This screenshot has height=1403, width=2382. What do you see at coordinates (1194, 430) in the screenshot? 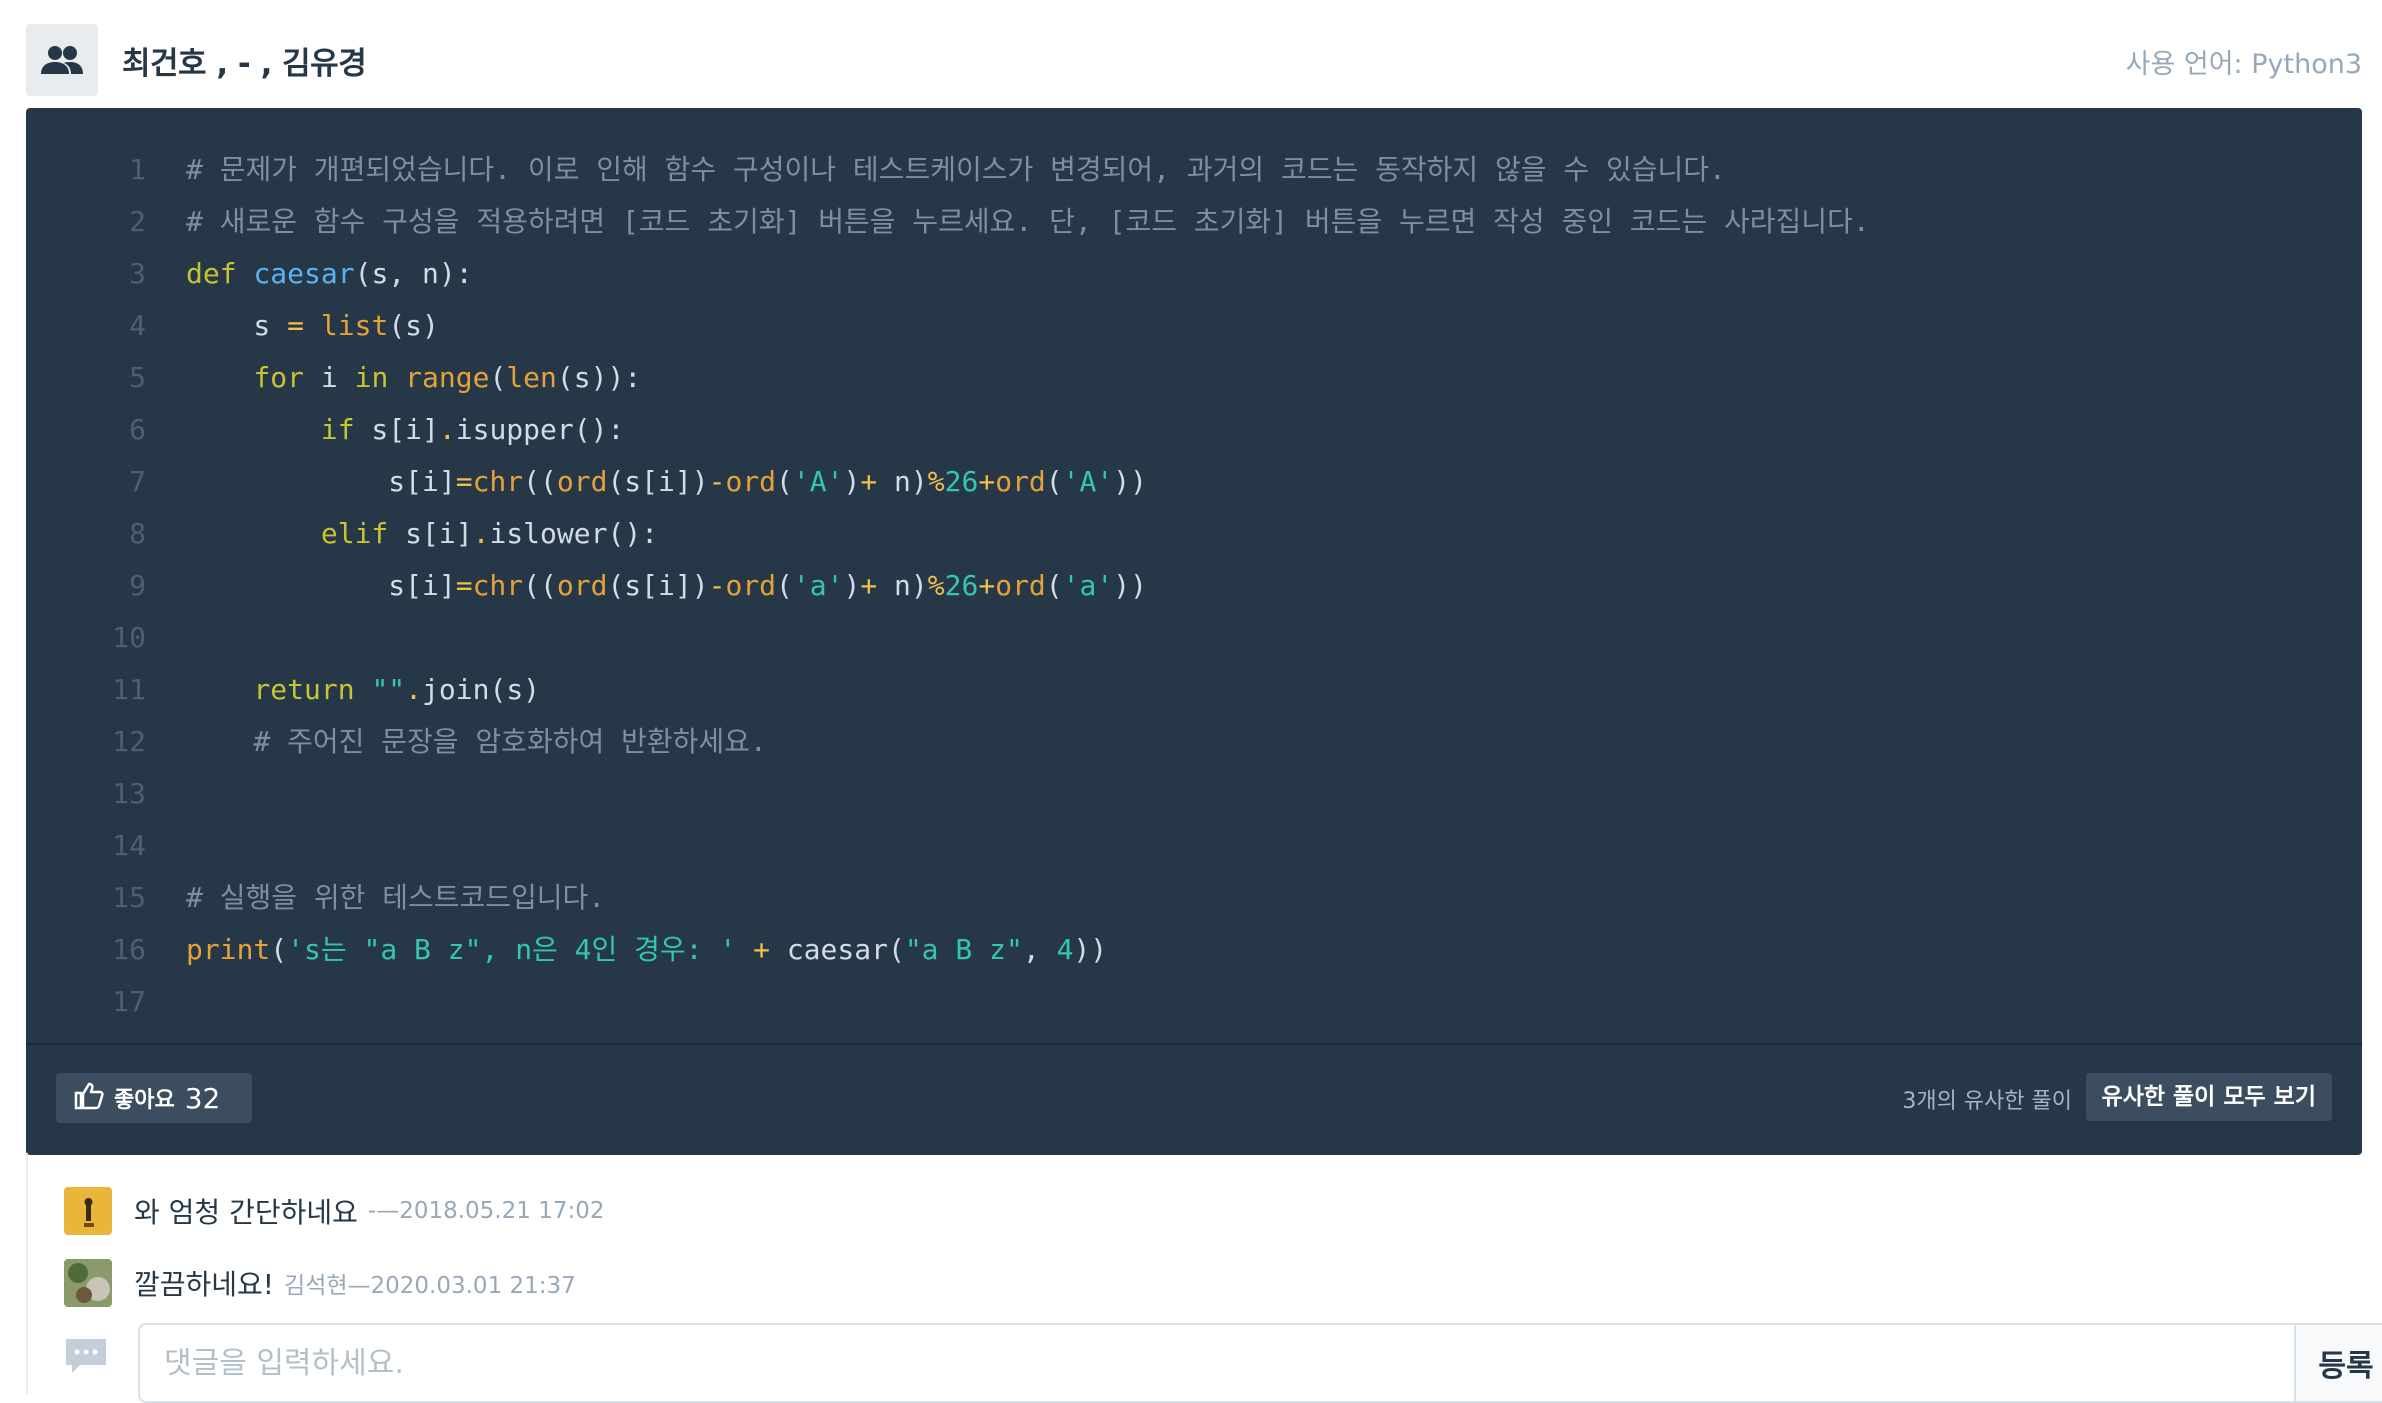
I see `code-line: 6 if s[i].isupper():` at bounding box center [1194, 430].